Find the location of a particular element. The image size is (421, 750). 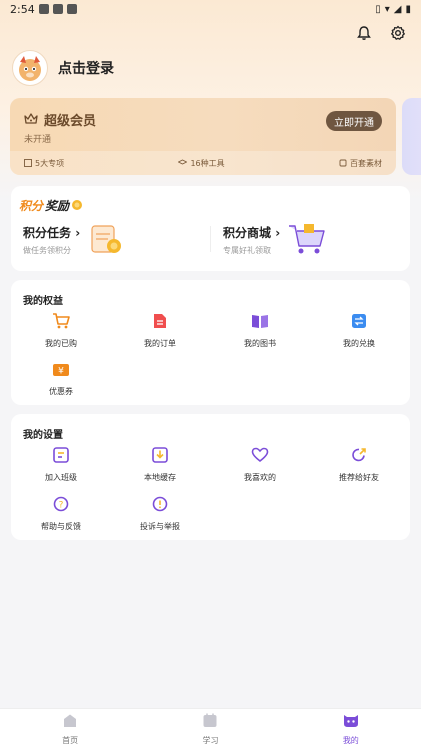

rights-item-label: 我的订单 is located at coordinates (160, 343).